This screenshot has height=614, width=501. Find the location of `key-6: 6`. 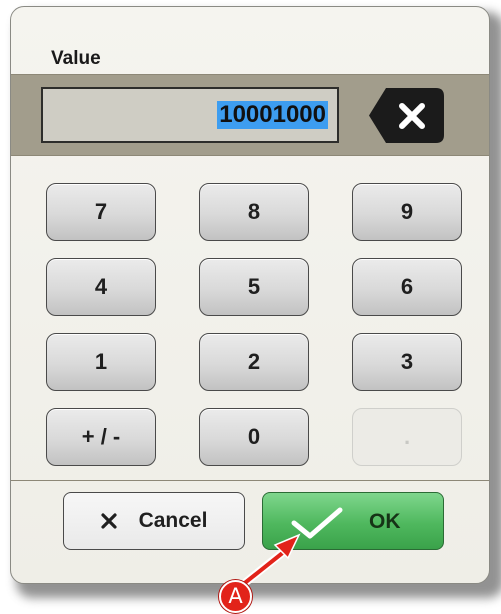

key-6: 6 is located at coordinates (407, 287).